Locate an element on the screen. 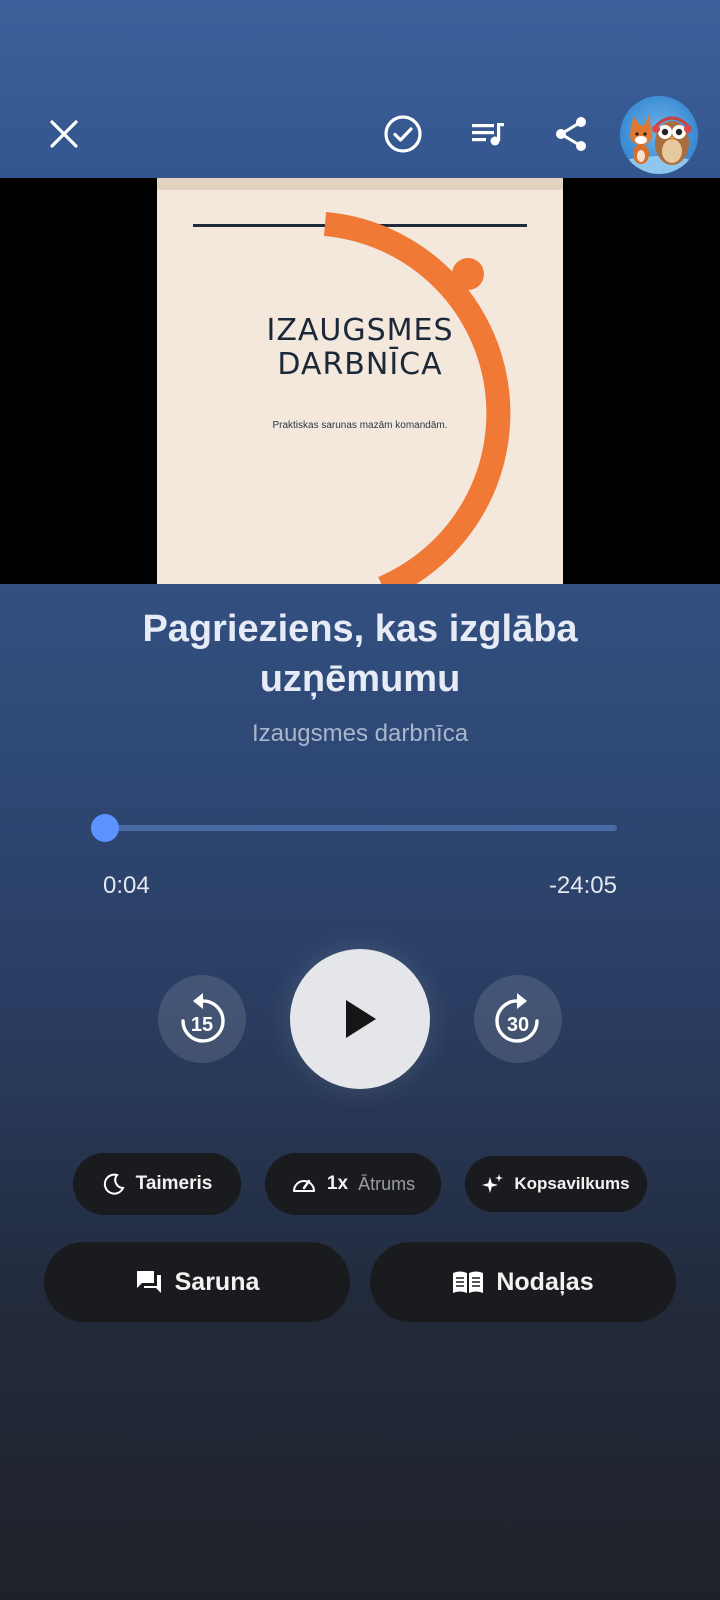  top-bar is located at coordinates (360, 89).